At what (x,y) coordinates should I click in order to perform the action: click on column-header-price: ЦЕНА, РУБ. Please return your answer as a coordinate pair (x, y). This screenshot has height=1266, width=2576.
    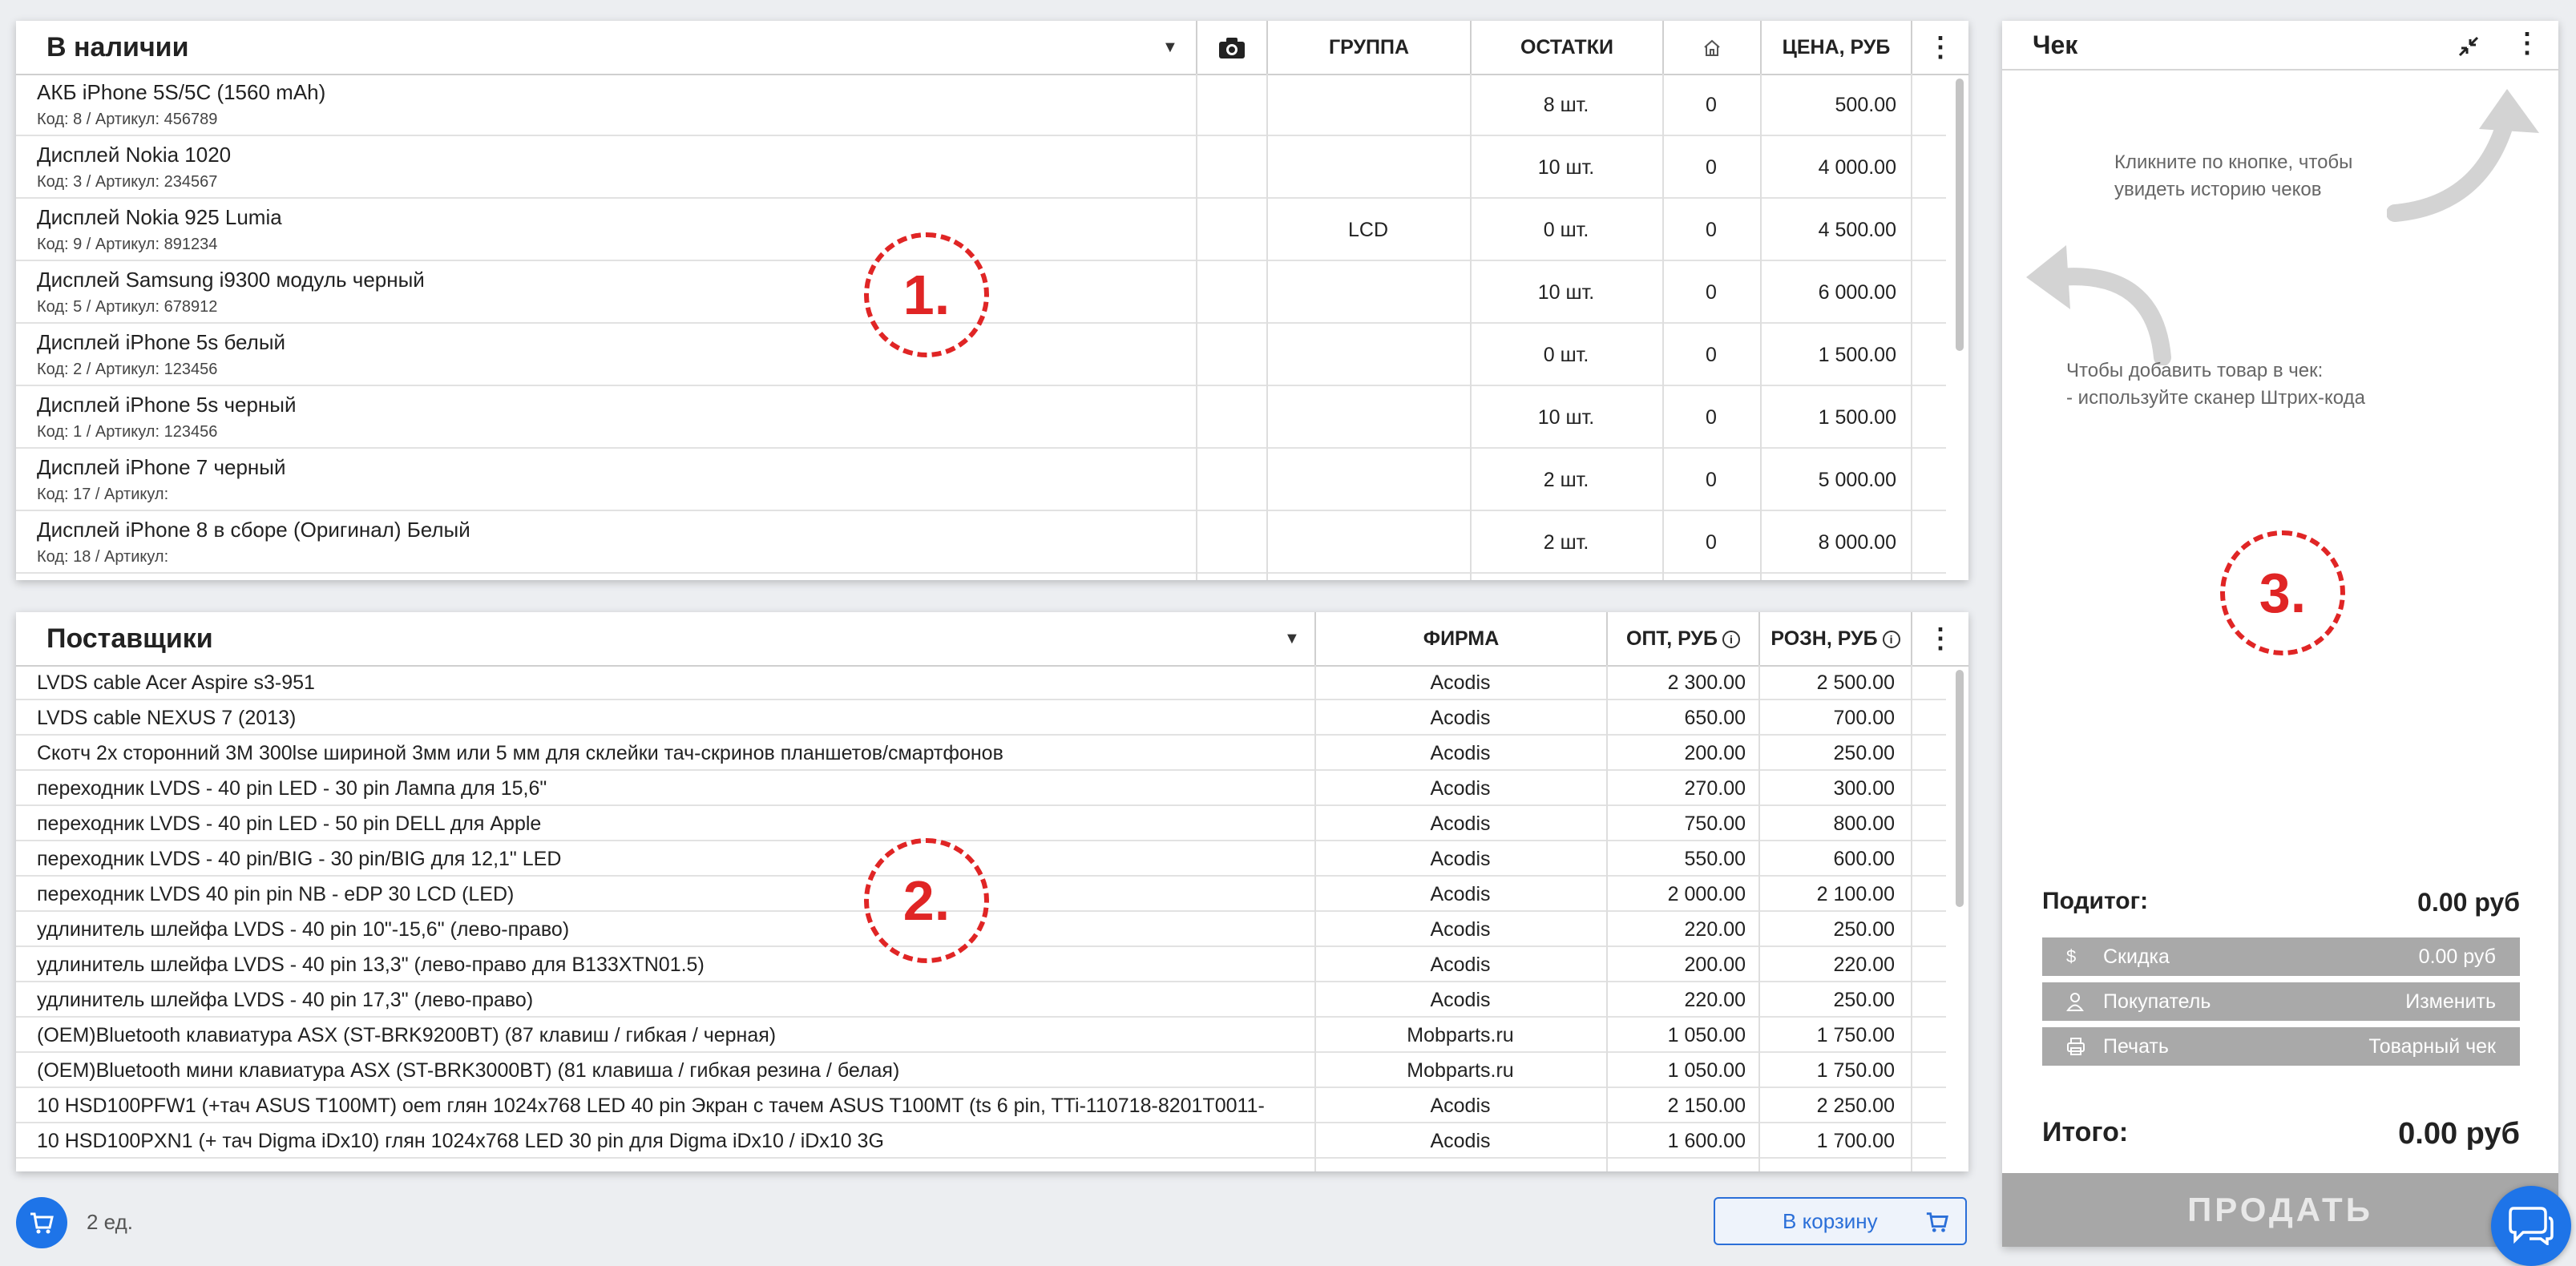
    Looking at the image, I should click on (1836, 47).